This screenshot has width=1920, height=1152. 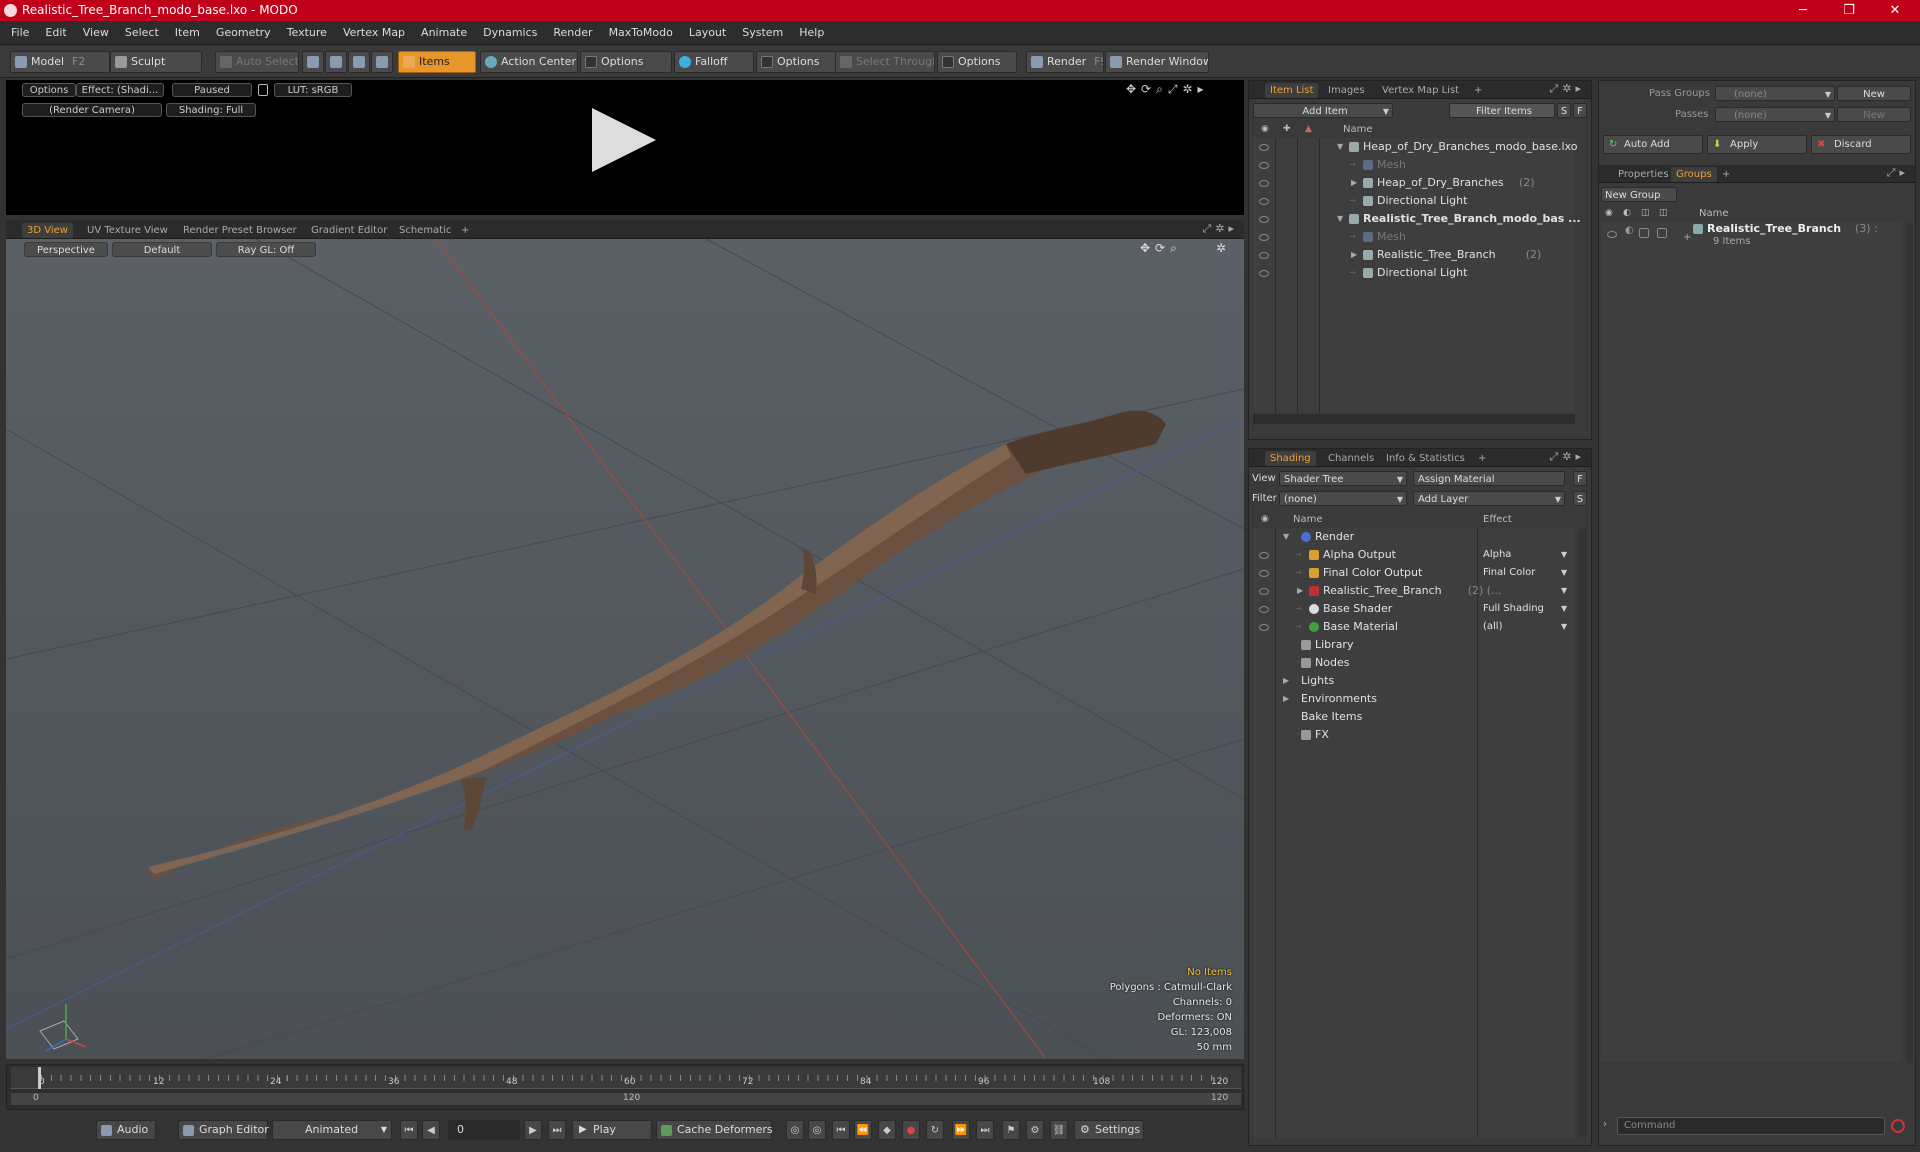 I want to click on shader-row: Library, so click(x=1414, y=645).